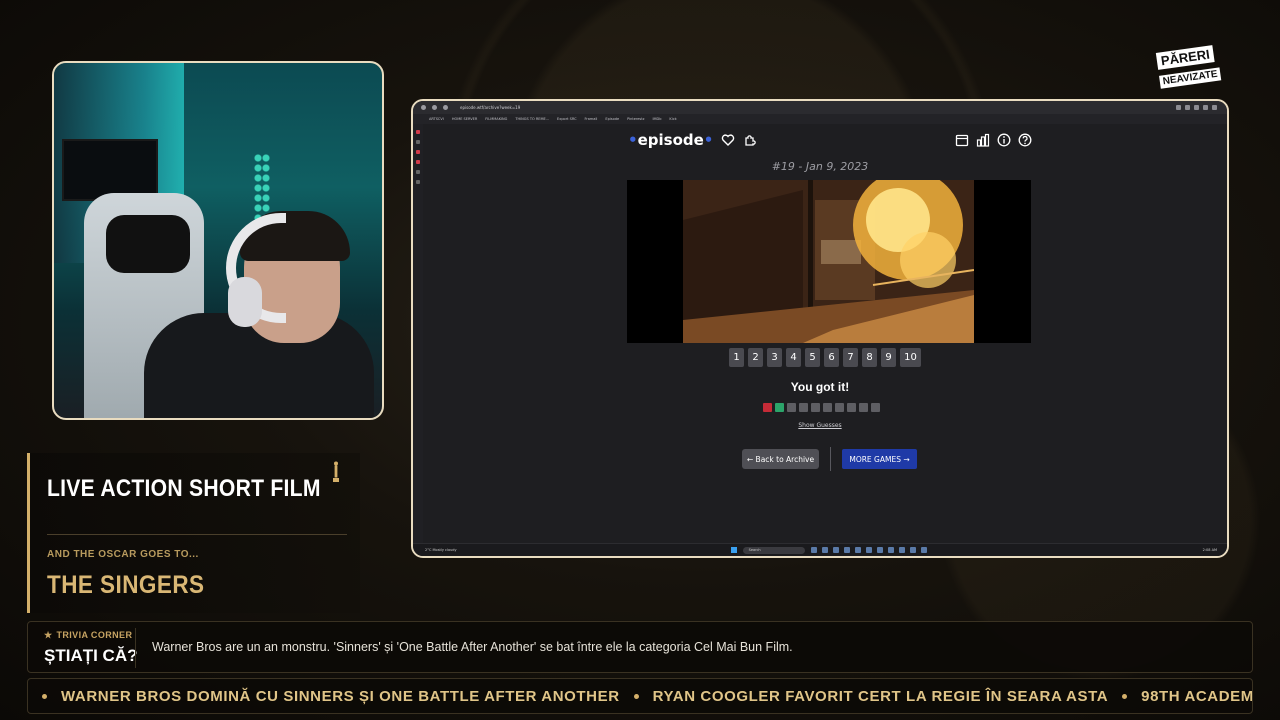 This screenshot has height=720, width=1280. I want to click on bookmark-item: Framall, so click(591, 119).